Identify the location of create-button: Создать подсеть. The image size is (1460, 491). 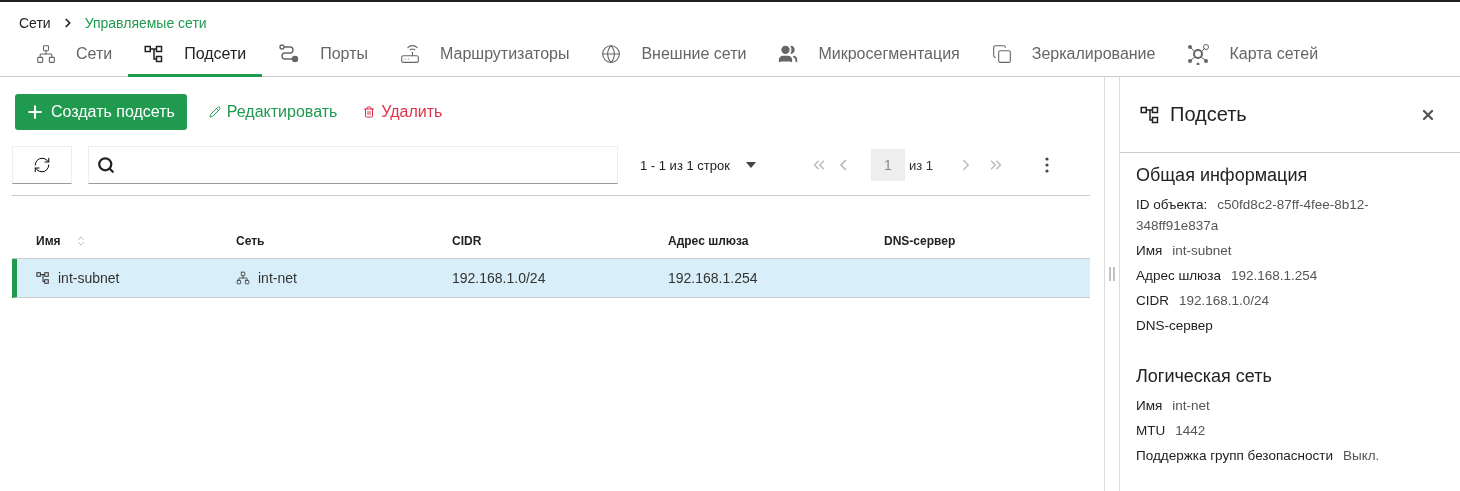
(101, 112).